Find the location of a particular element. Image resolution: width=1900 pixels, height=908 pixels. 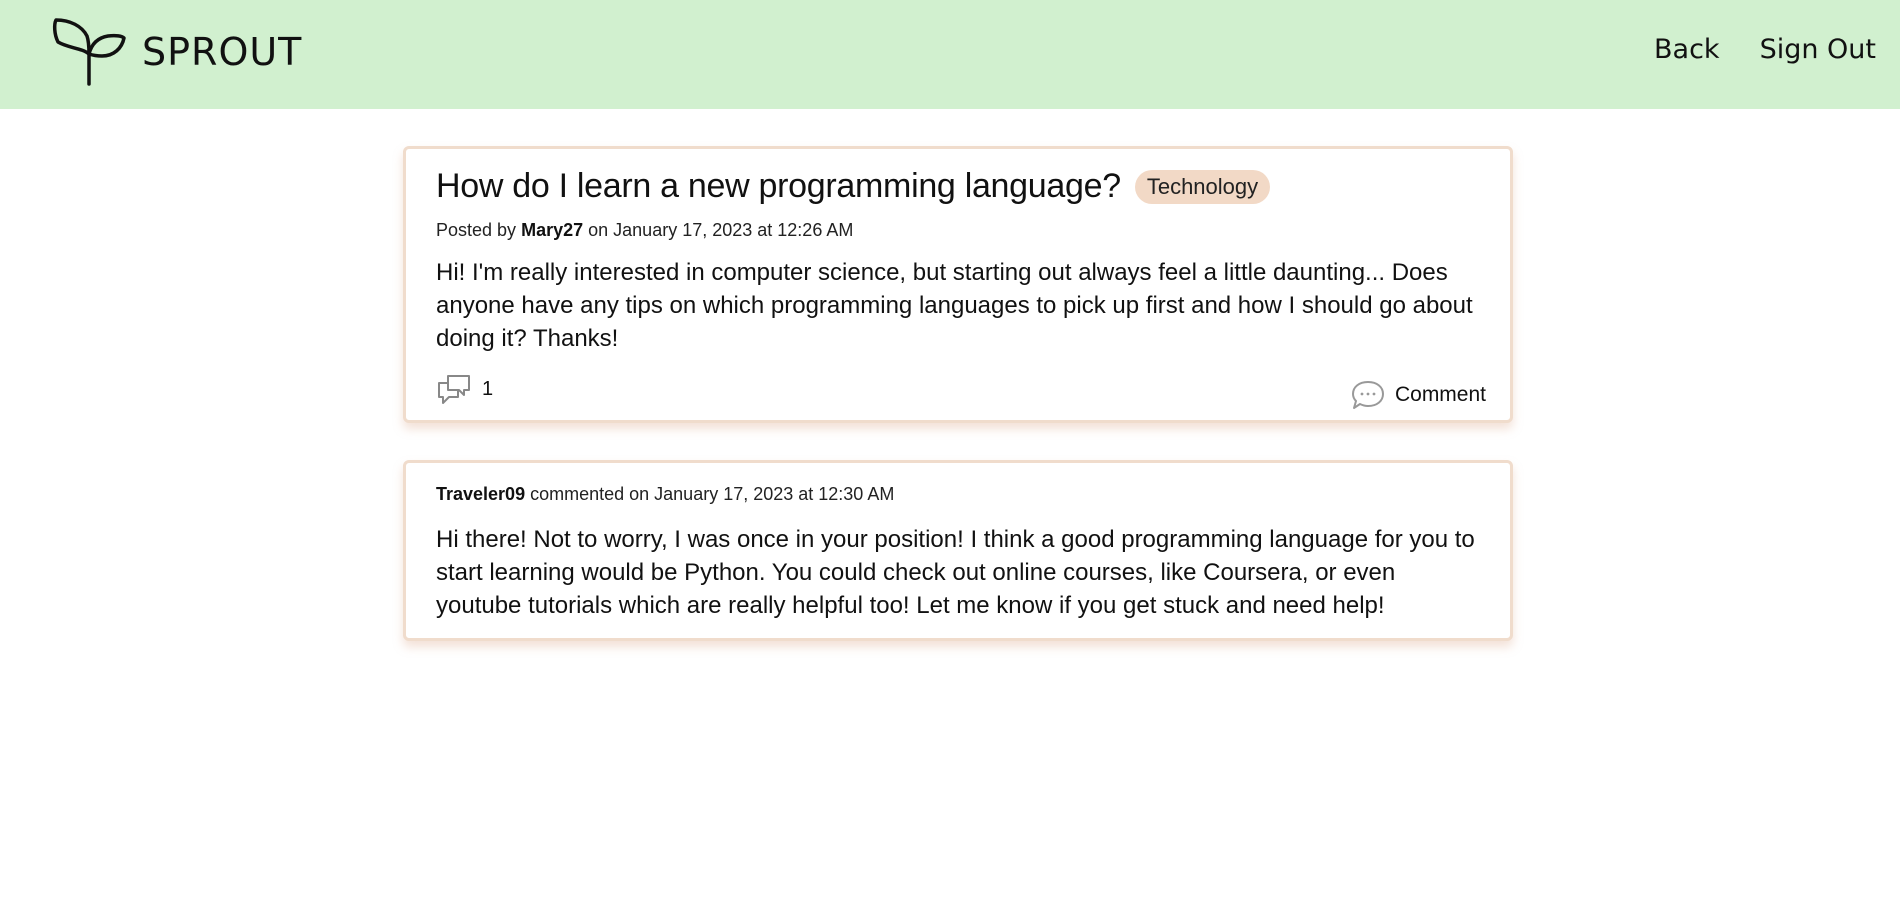

comment-button: Comment is located at coordinates (1418, 395).